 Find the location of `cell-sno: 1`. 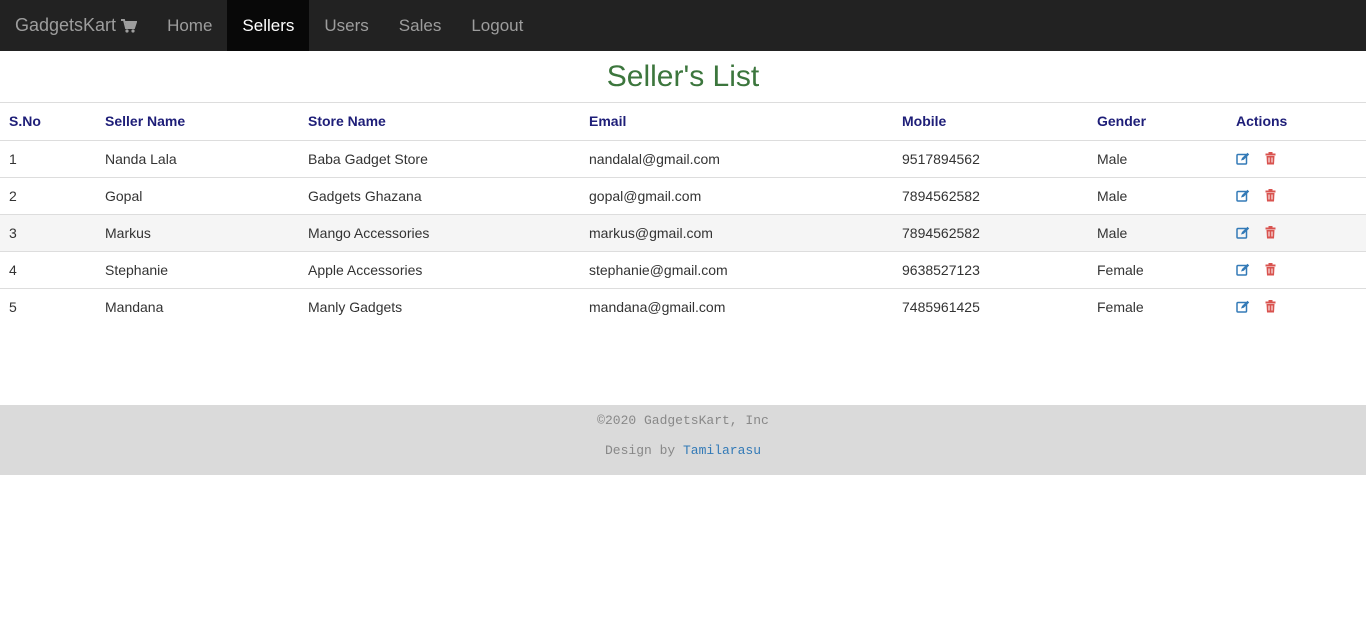

cell-sno: 1 is located at coordinates (48, 159).